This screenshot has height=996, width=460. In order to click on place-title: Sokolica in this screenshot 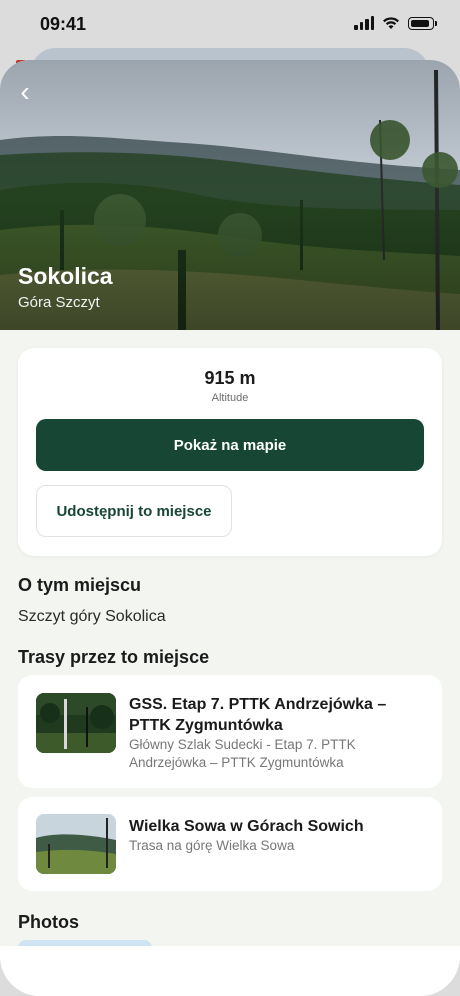, I will do `click(65, 276)`.